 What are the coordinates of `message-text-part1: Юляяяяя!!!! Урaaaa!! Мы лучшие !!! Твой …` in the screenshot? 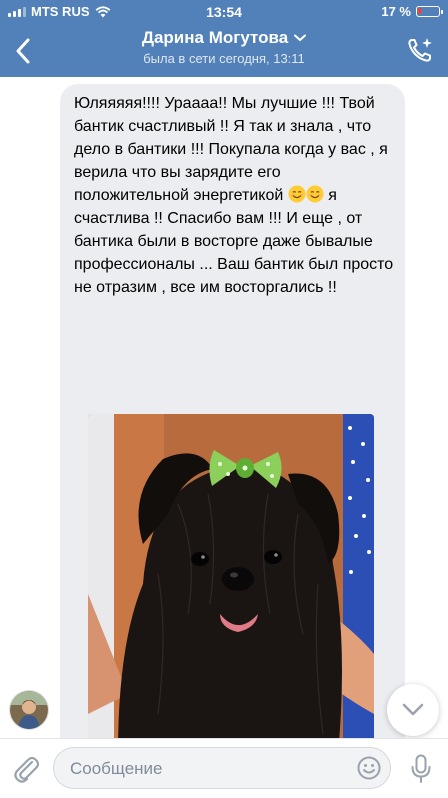 It's located at (231, 149).